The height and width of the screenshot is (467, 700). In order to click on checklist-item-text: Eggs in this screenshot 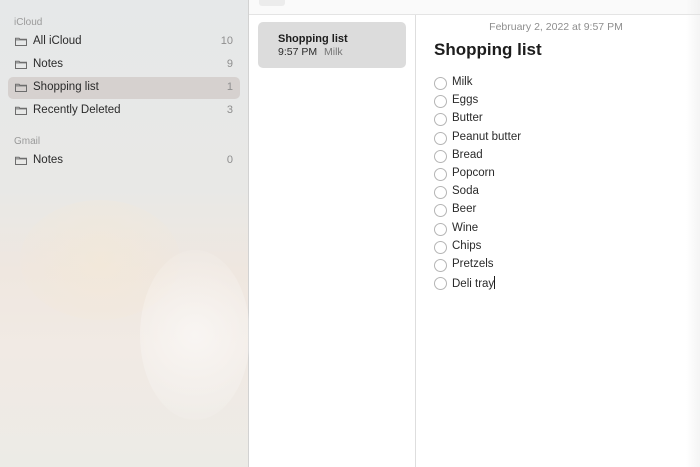, I will do `click(465, 100)`.